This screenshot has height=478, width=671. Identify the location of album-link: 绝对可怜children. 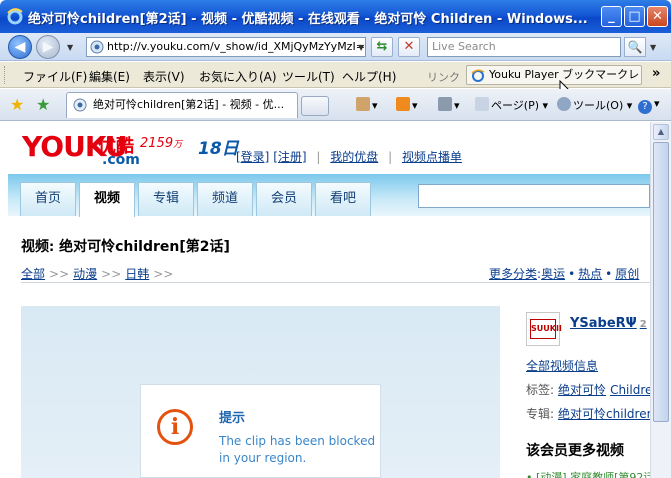
(604, 414).